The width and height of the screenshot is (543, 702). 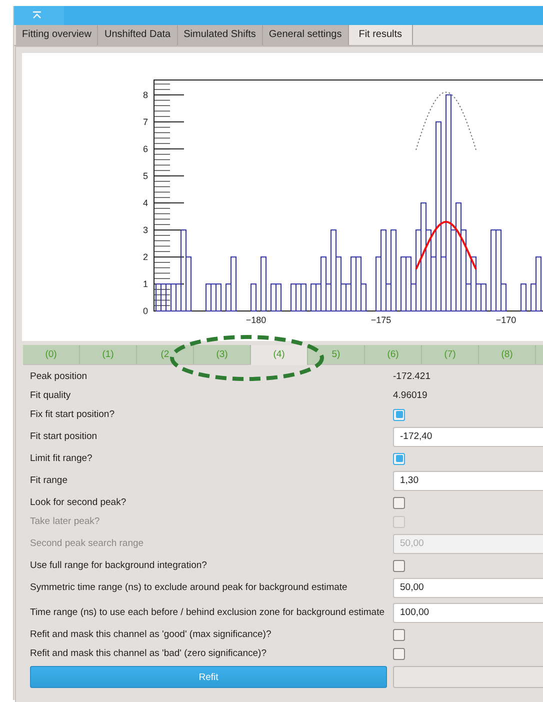 What do you see at coordinates (468, 436) in the screenshot?
I see `input-field: -172,40` at bounding box center [468, 436].